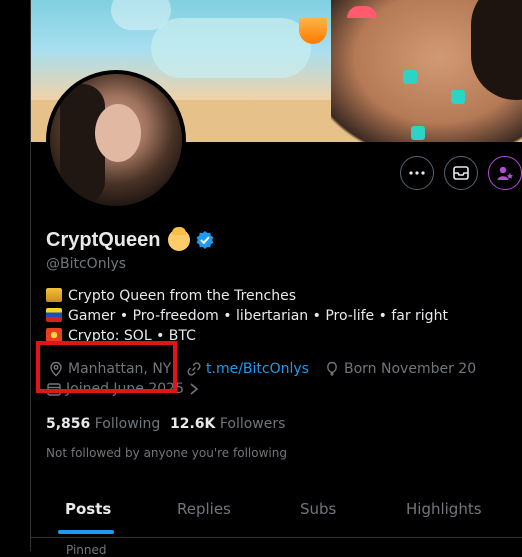  I want to click on flag-icon, so click(54, 315).